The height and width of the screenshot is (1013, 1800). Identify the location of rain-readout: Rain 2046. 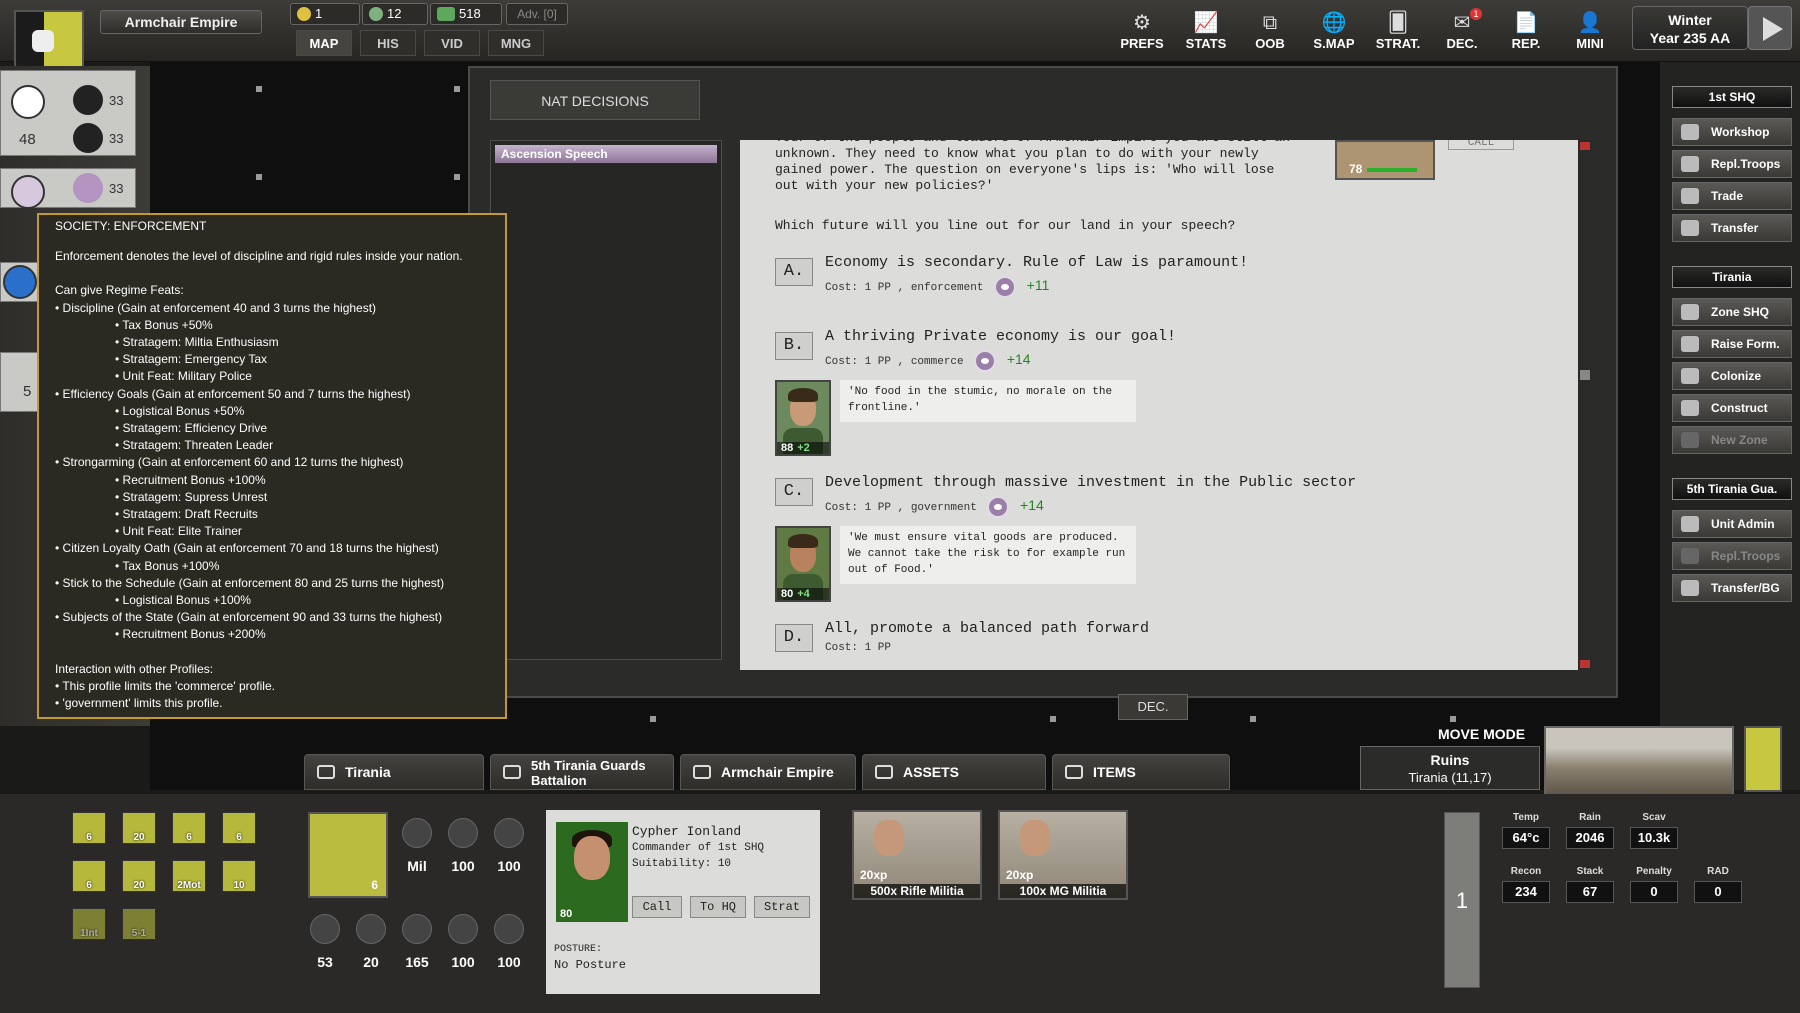
(1590, 834).